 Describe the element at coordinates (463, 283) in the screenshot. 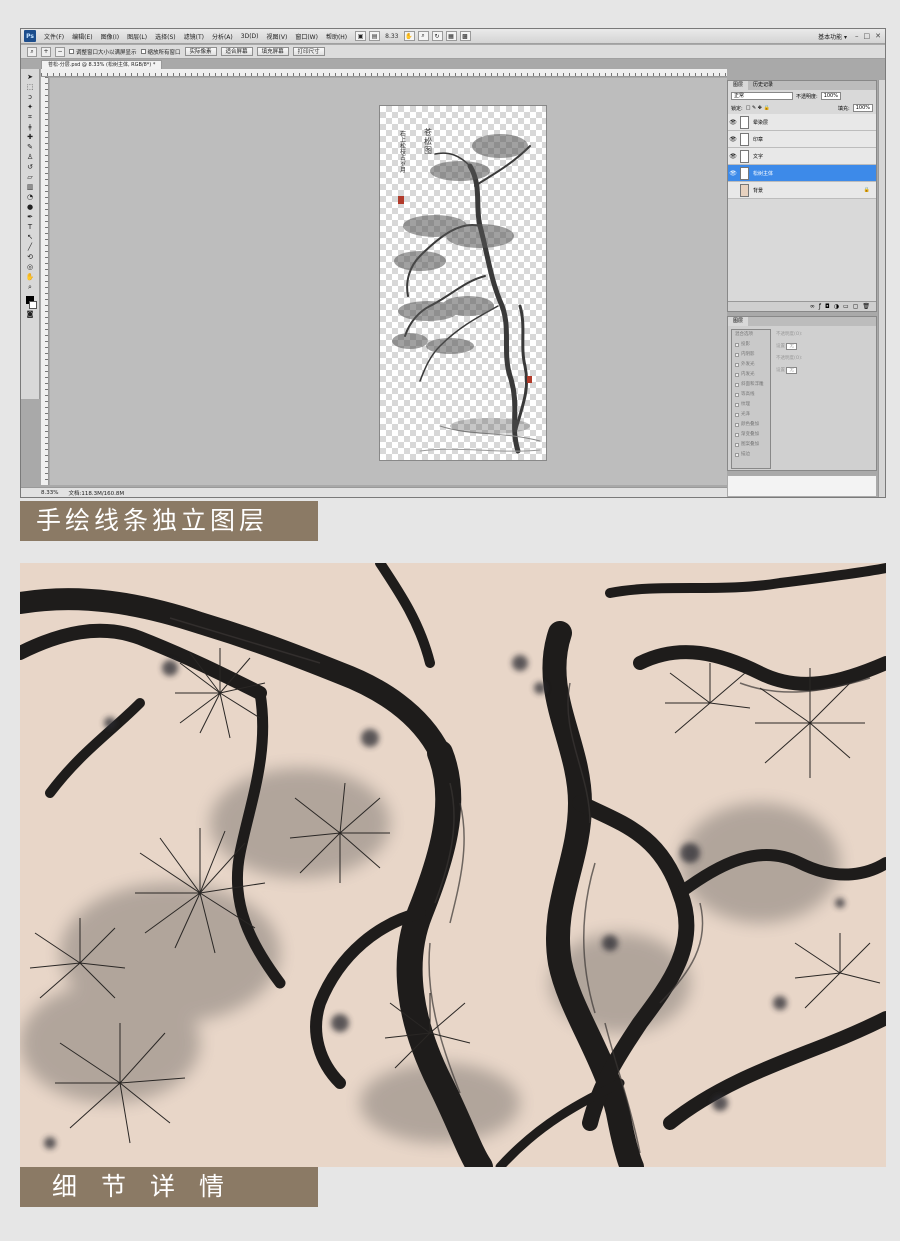

I see `document-canvas: 苍松图 石上松枝占岁月` at that location.